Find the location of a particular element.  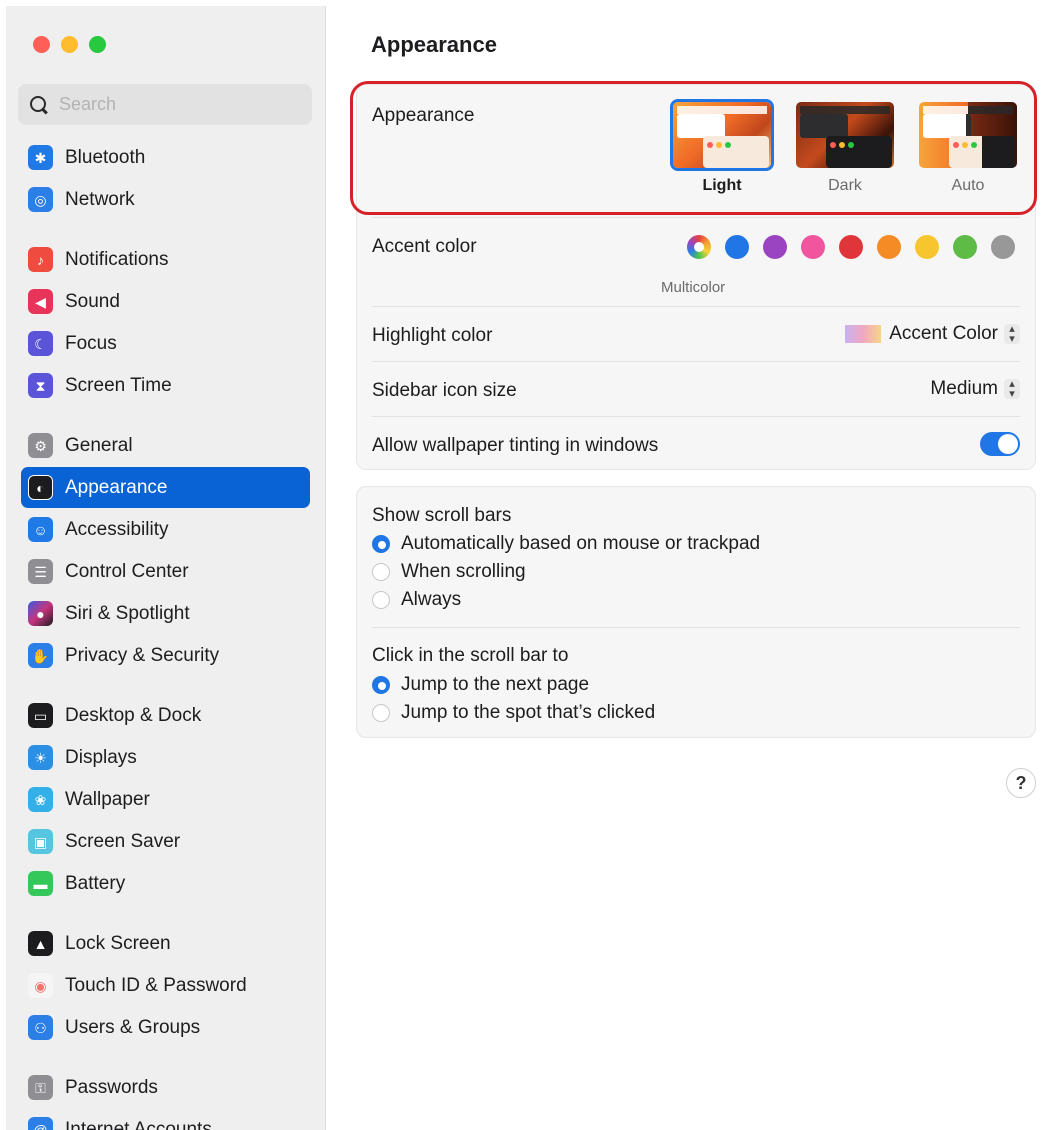

sidebar-item-desktop-dock: ▭ Desktop & Dock is located at coordinates (165, 715).